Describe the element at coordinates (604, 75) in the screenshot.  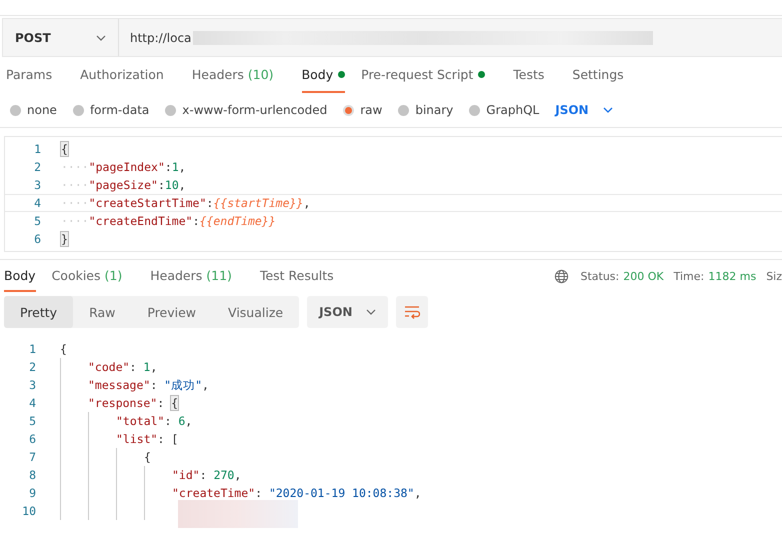
I see `request-tab: Settings` at that location.